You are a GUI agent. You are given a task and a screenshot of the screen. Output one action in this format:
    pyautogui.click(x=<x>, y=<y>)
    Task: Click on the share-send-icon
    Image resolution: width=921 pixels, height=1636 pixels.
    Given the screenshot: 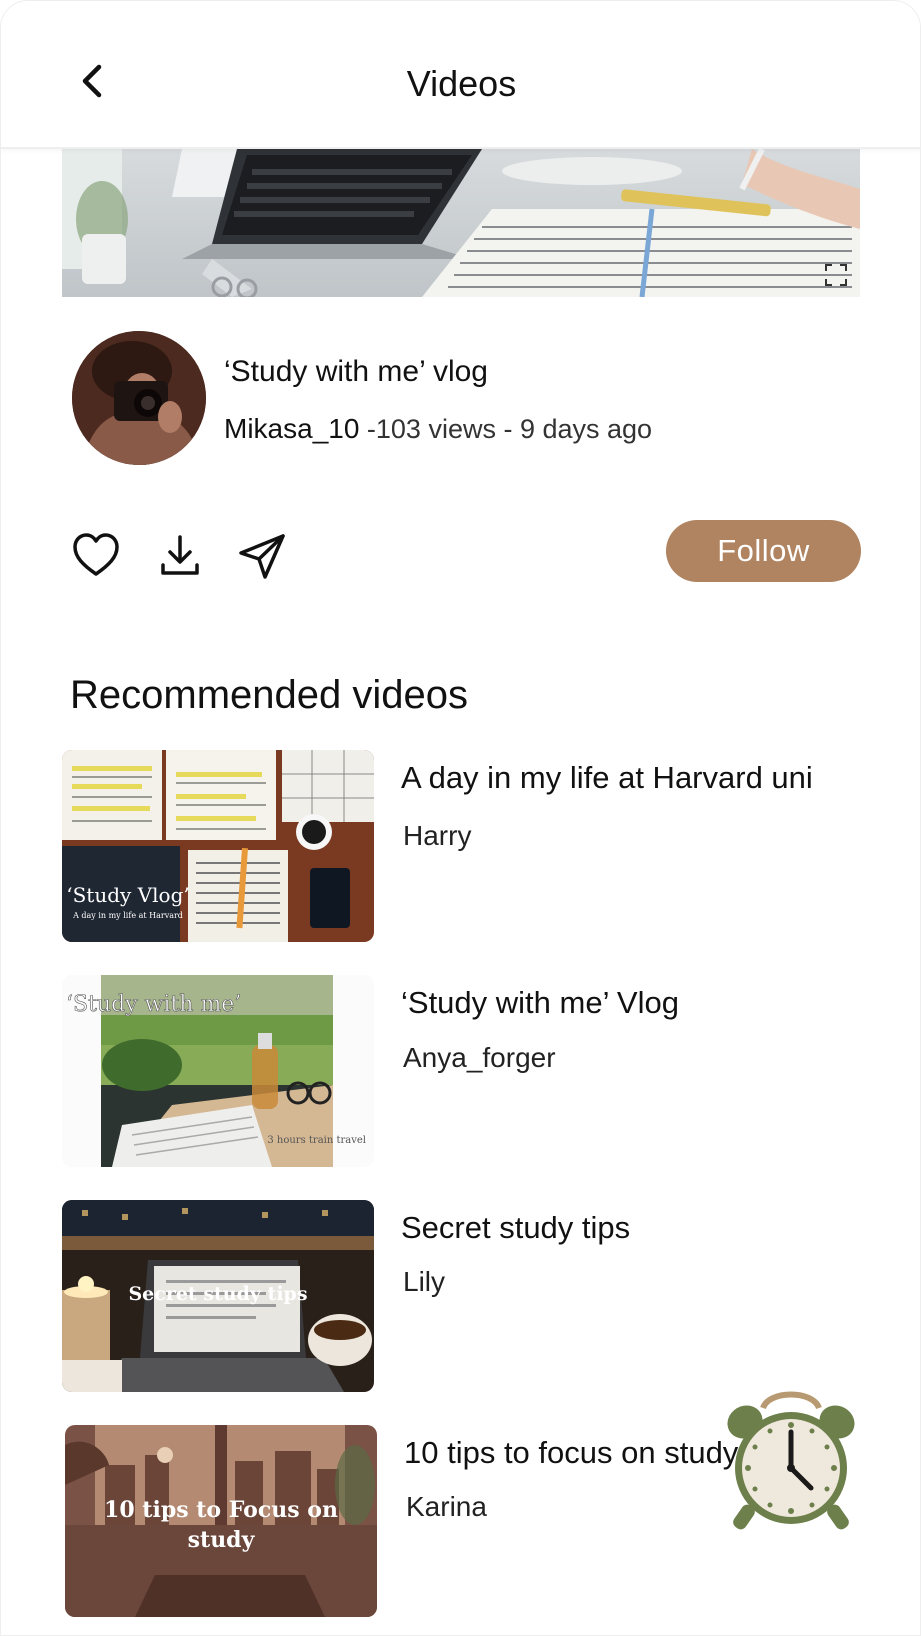 What is the action you would take?
    pyautogui.click(x=262, y=556)
    